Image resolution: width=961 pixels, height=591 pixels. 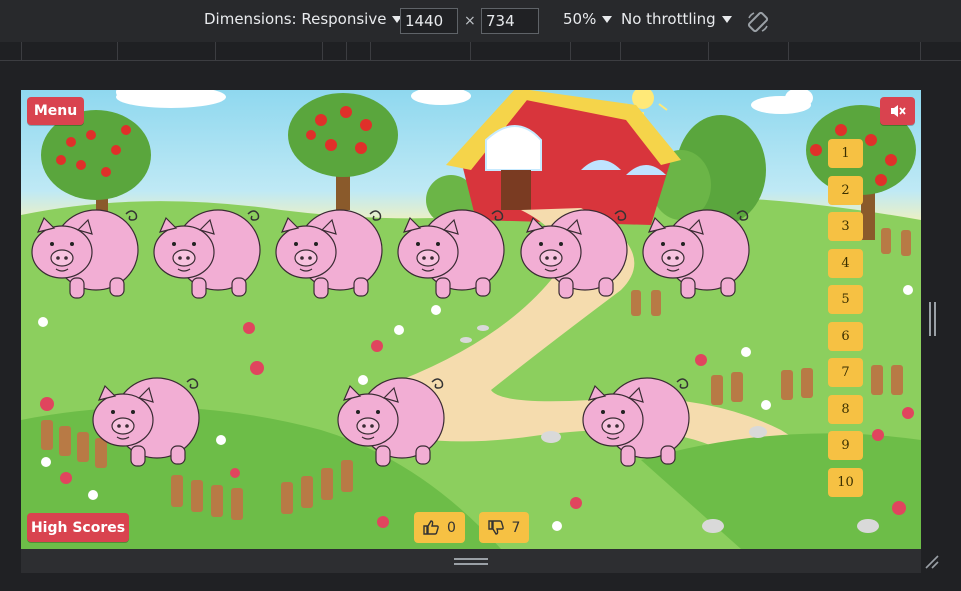 I want to click on mute-button, so click(x=897, y=111).